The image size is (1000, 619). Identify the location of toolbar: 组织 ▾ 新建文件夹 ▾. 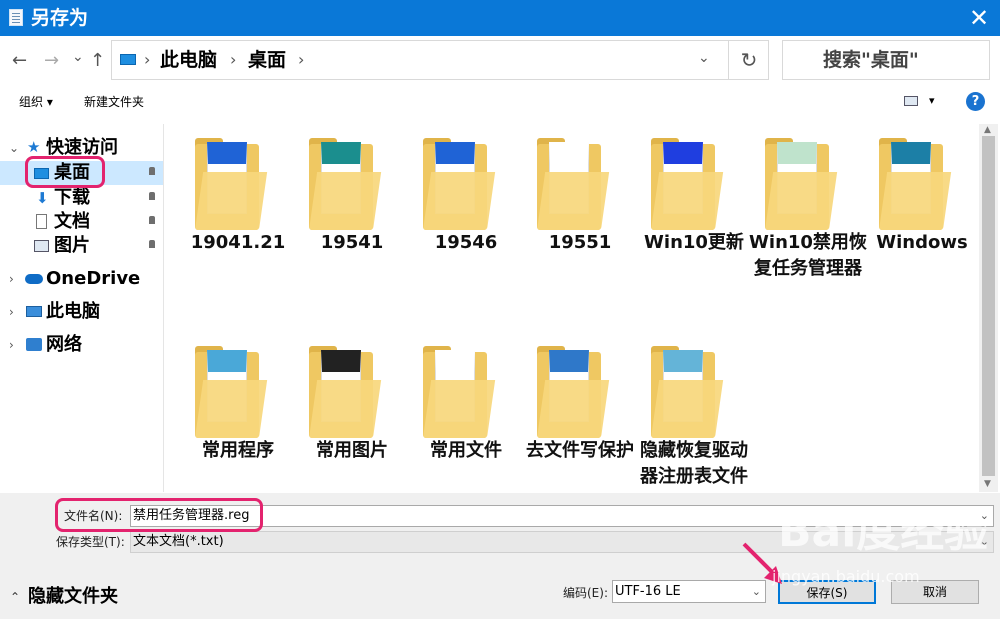
(500, 102).